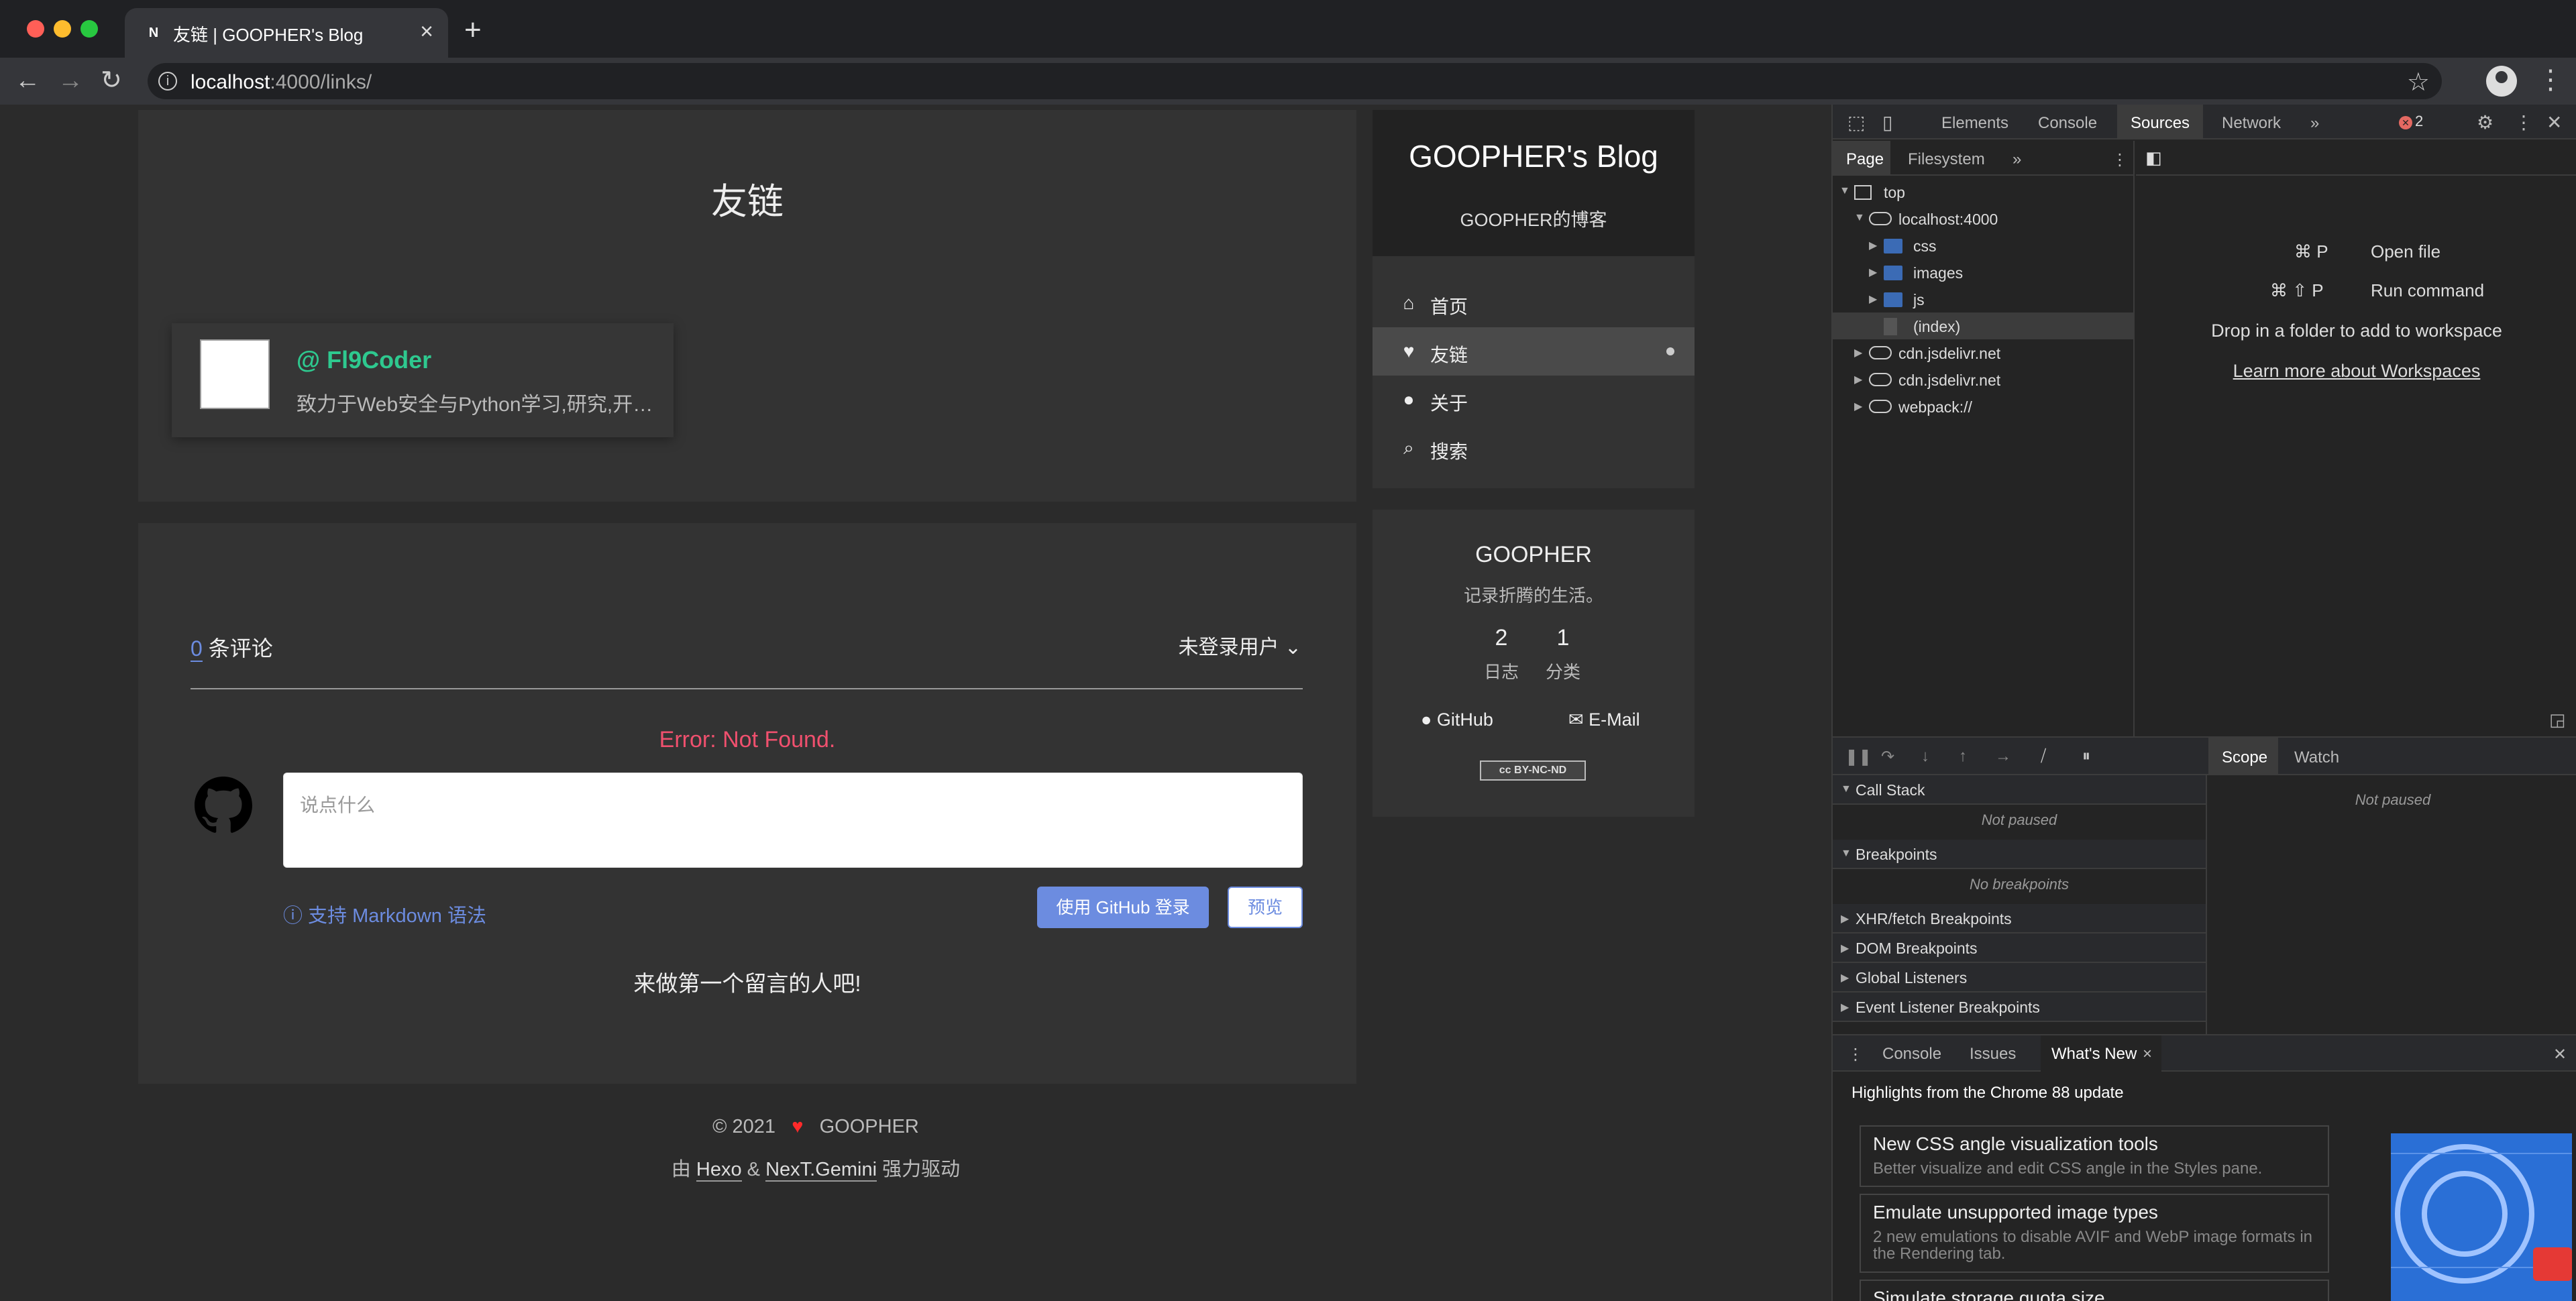 The width and height of the screenshot is (2576, 1301). I want to click on address-bar: i localhost:4000/links/ ☆, so click(1295, 81).